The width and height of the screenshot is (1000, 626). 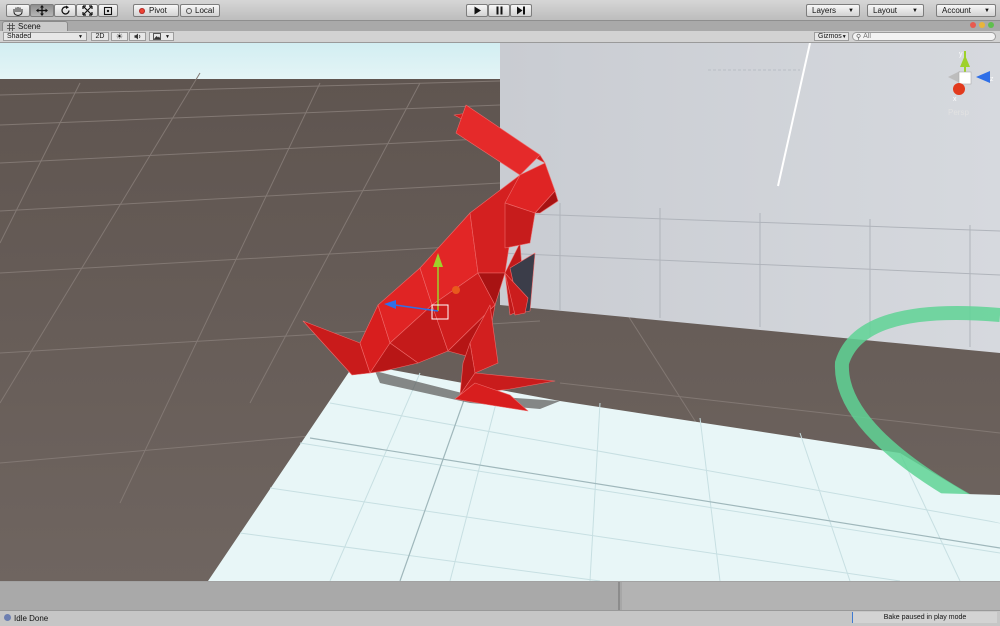 What do you see at coordinates (157, 36) in the screenshot?
I see `image-effects-icon` at bounding box center [157, 36].